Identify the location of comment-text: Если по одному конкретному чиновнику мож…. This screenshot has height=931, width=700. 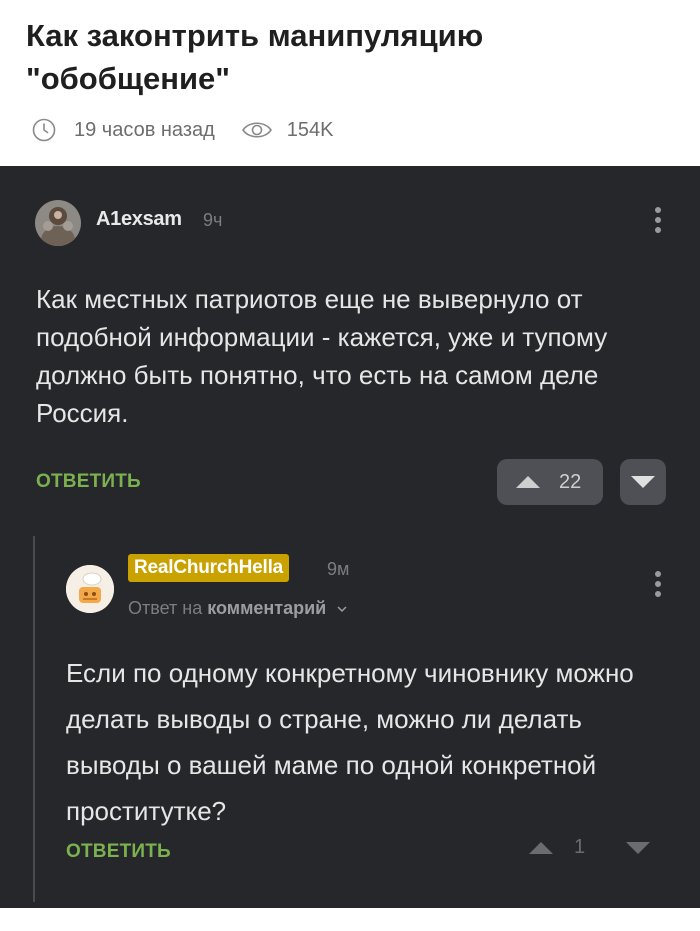
(350, 742).